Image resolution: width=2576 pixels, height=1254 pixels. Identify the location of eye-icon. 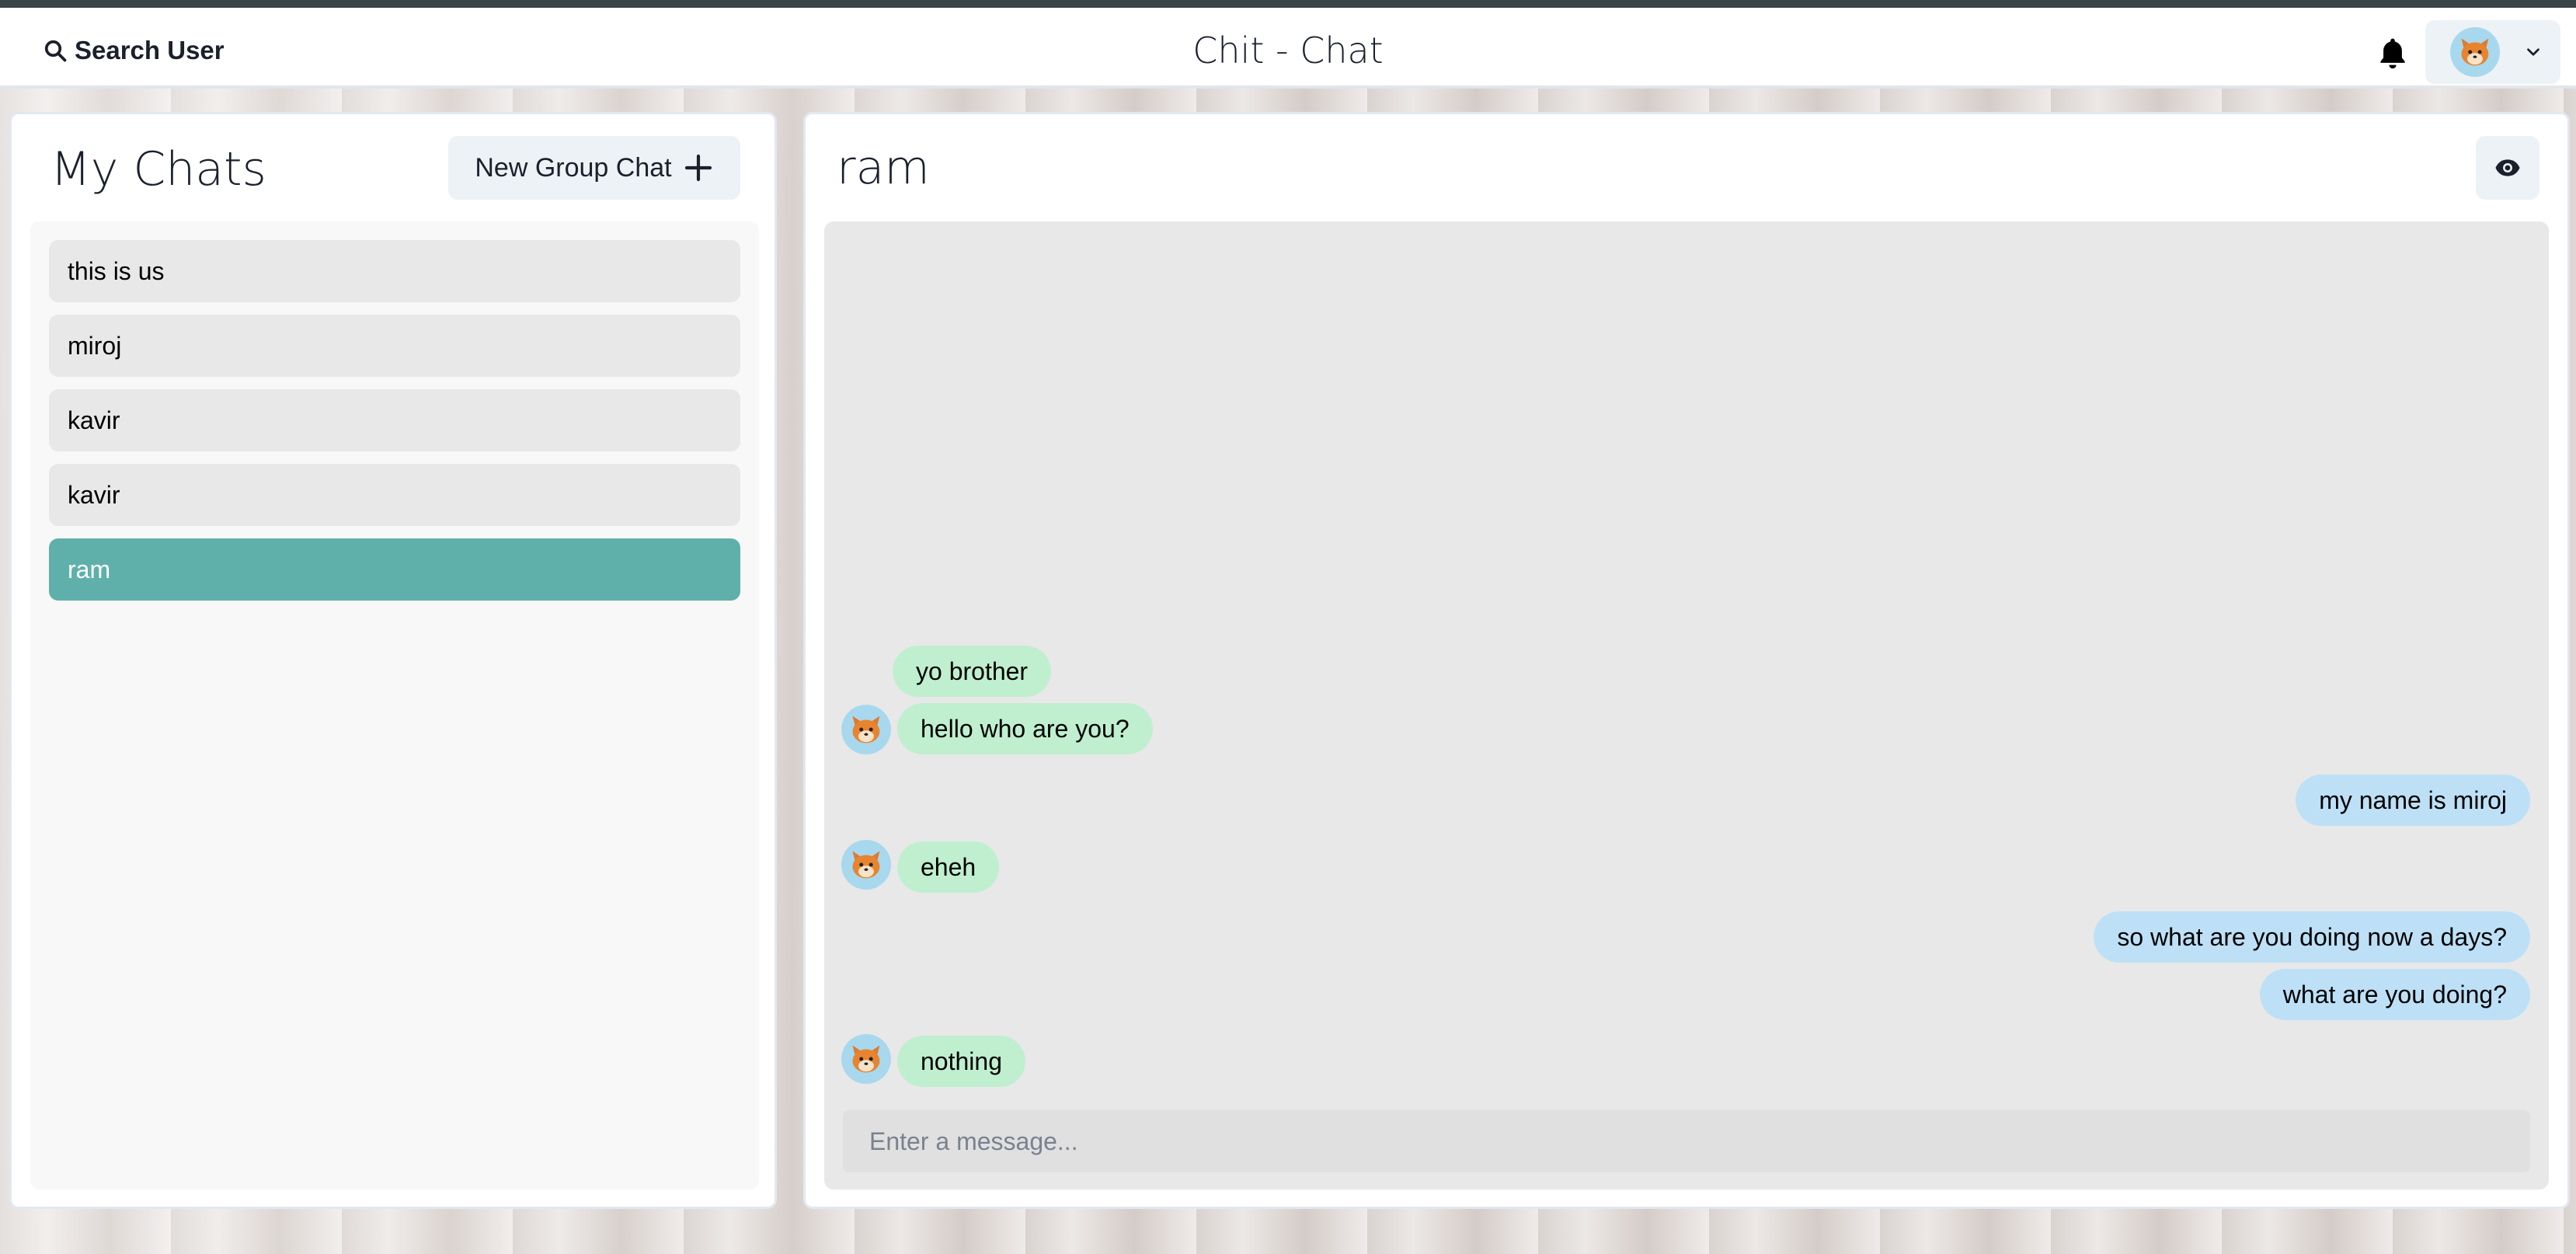
(2507, 167).